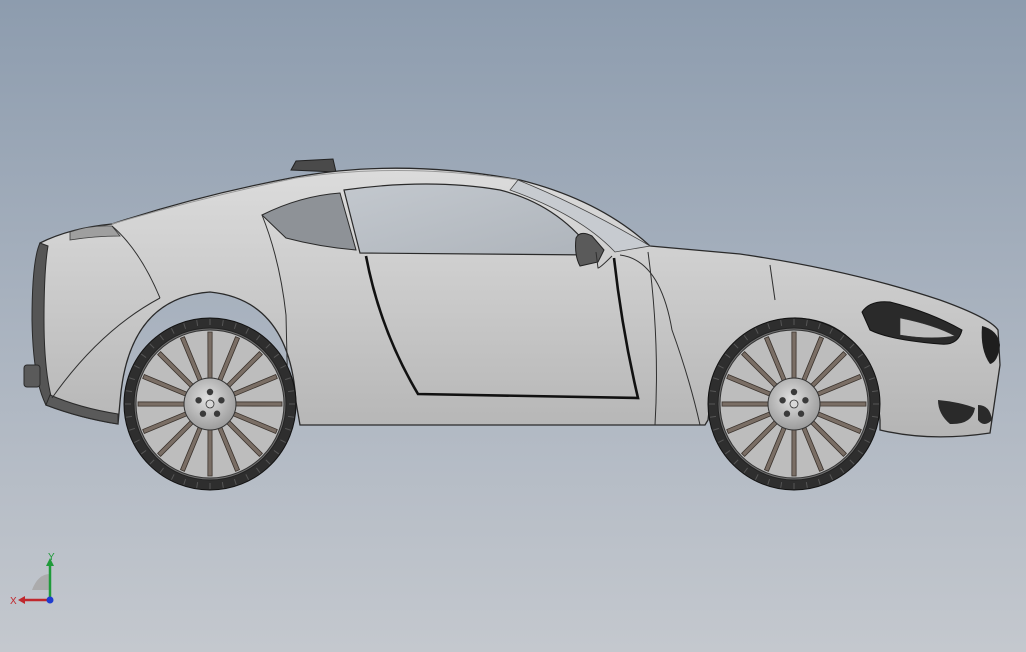 This screenshot has height=652, width=1026. I want to click on z-axis-dot, so click(50, 600).